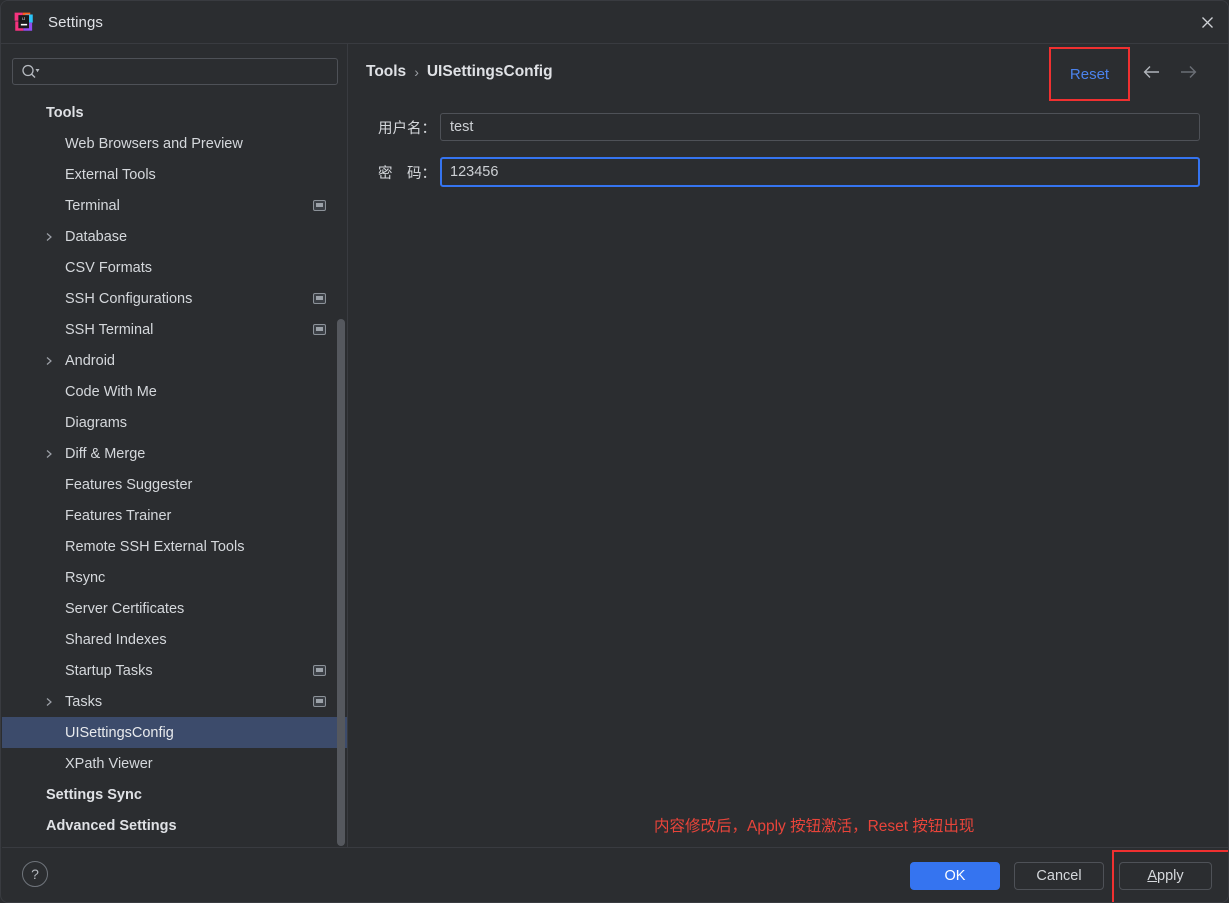  What do you see at coordinates (174, 670) in the screenshot?
I see `sidebar-item-startup-tasks: Startup Tasks` at bounding box center [174, 670].